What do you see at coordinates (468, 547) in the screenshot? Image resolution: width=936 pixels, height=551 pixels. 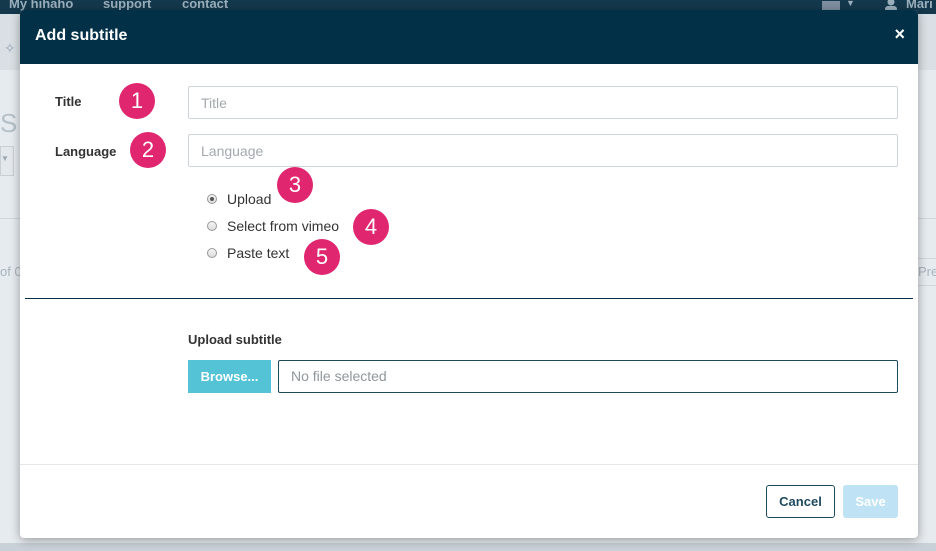 I see `background-bottom` at bounding box center [468, 547].